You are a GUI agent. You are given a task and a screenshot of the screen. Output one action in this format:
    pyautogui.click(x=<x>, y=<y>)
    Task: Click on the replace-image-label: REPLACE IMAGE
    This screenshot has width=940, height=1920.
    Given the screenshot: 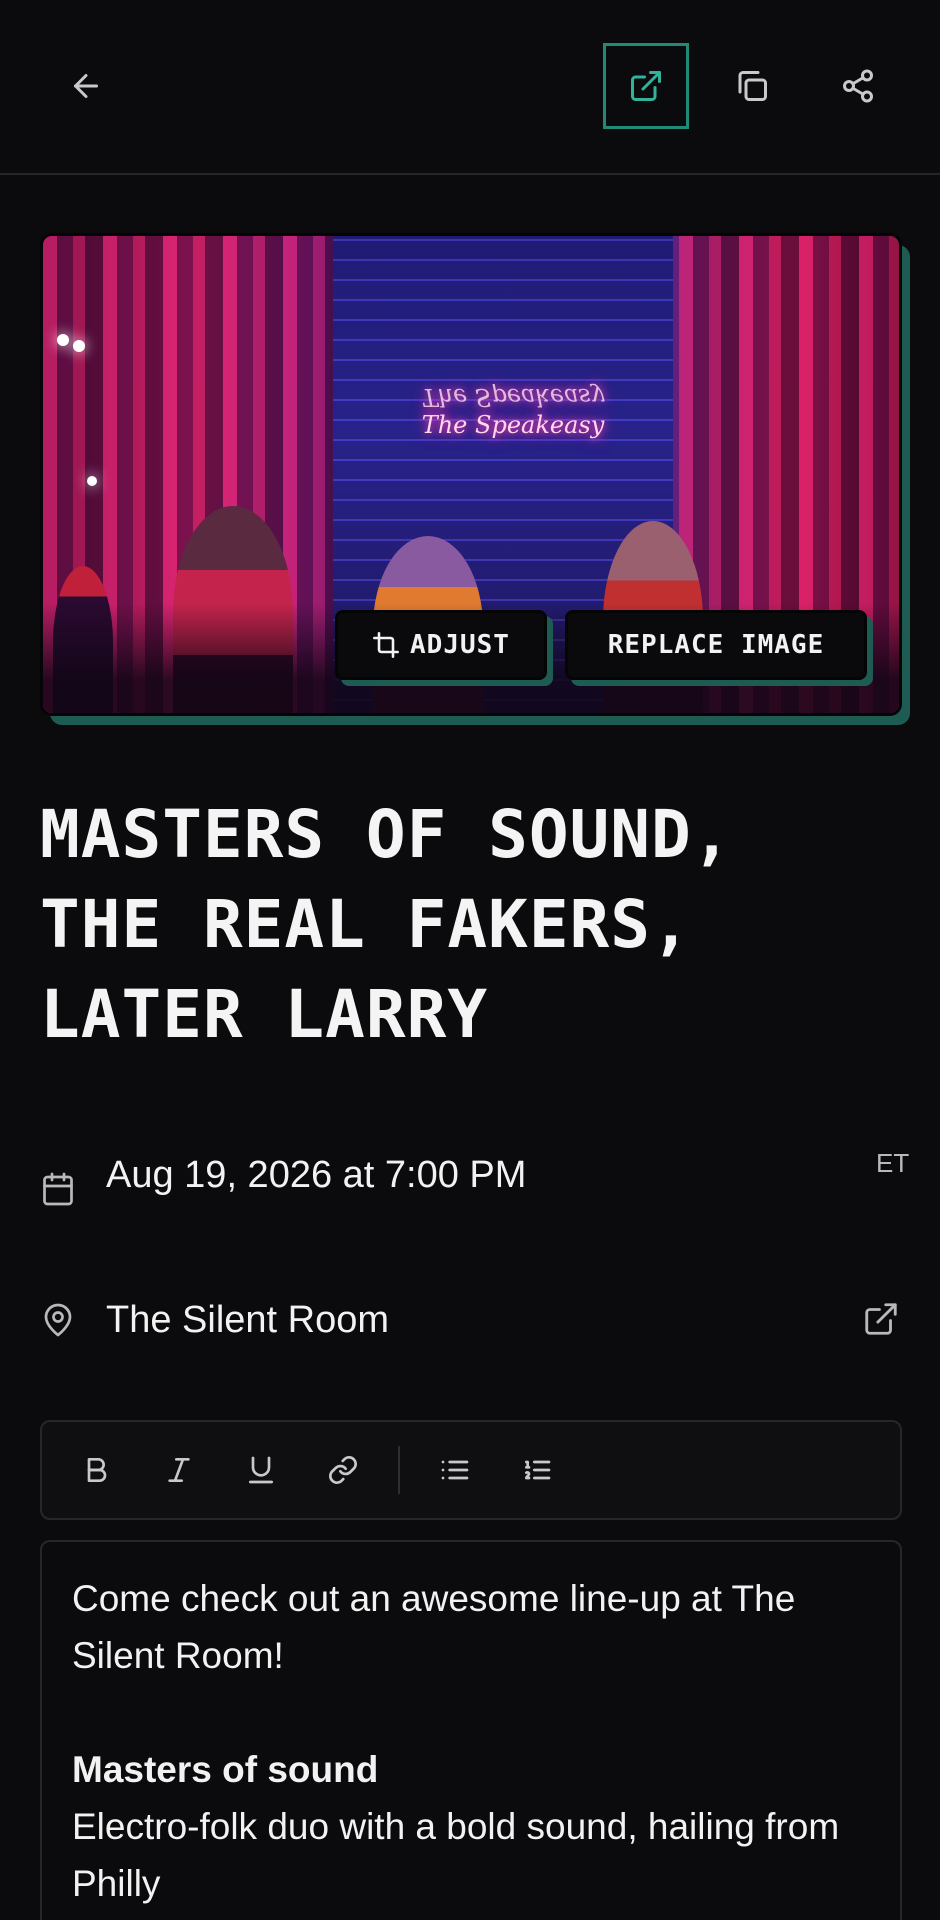 What is the action you would take?
    pyautogui.click(x=716, y=645)
    